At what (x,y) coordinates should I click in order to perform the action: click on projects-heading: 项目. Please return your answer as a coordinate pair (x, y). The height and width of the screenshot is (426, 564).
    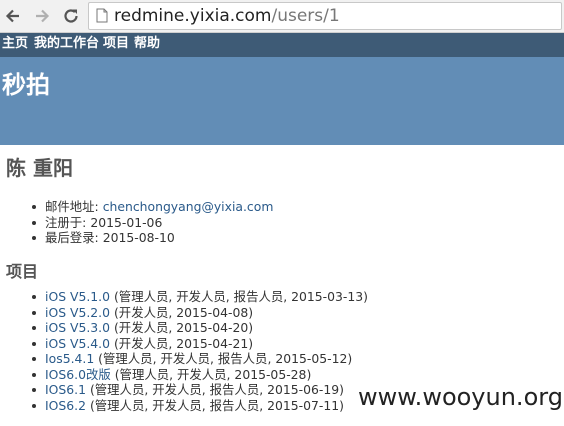
    Looking at the image, I should click on (22, 271).